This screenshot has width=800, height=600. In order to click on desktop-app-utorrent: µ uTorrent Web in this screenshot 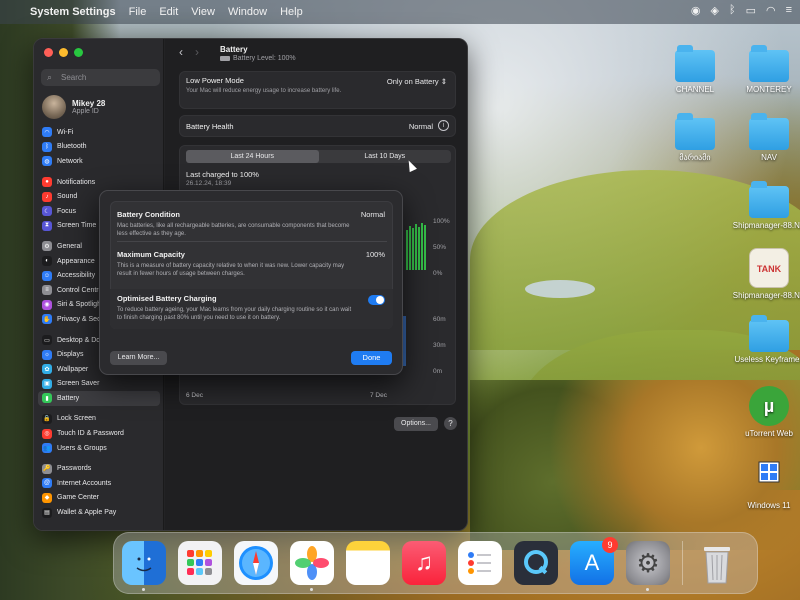, I will do `click(762, 412)`.